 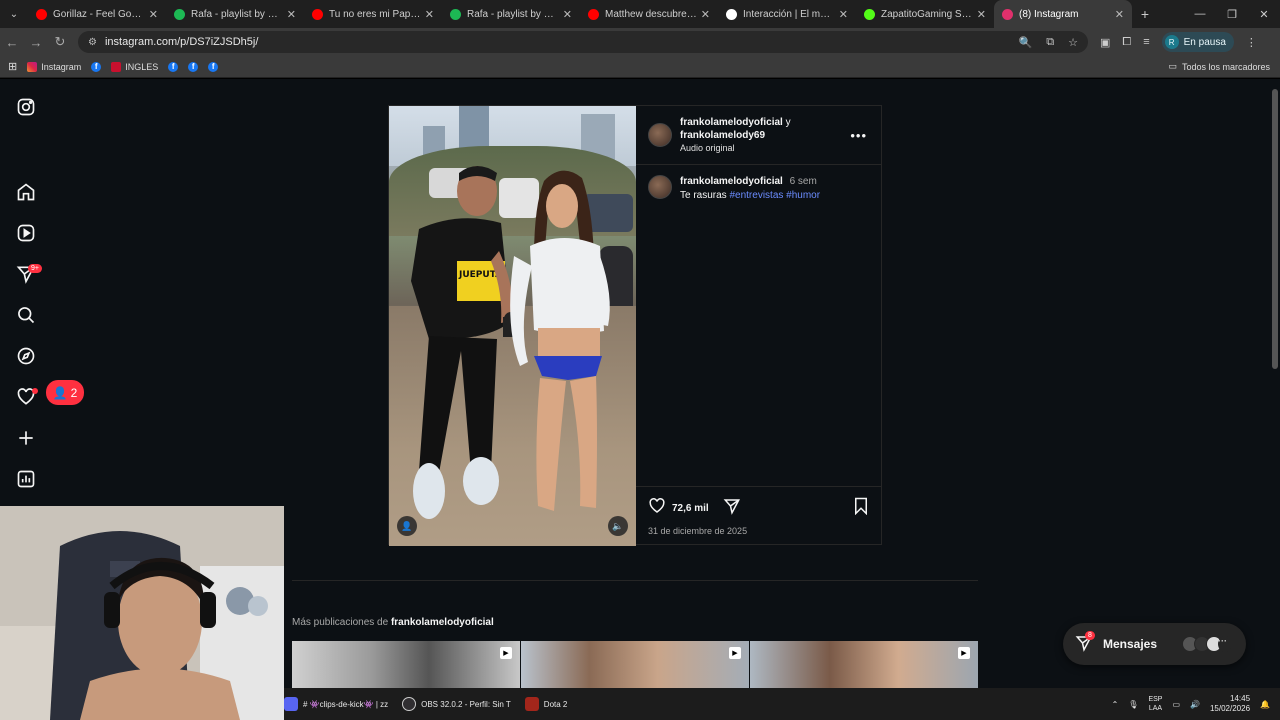 What do you see at coordinates (1264, 14) in the screenshot?
I see `close-window-button: ✕` at bounding box center [1264, 14].